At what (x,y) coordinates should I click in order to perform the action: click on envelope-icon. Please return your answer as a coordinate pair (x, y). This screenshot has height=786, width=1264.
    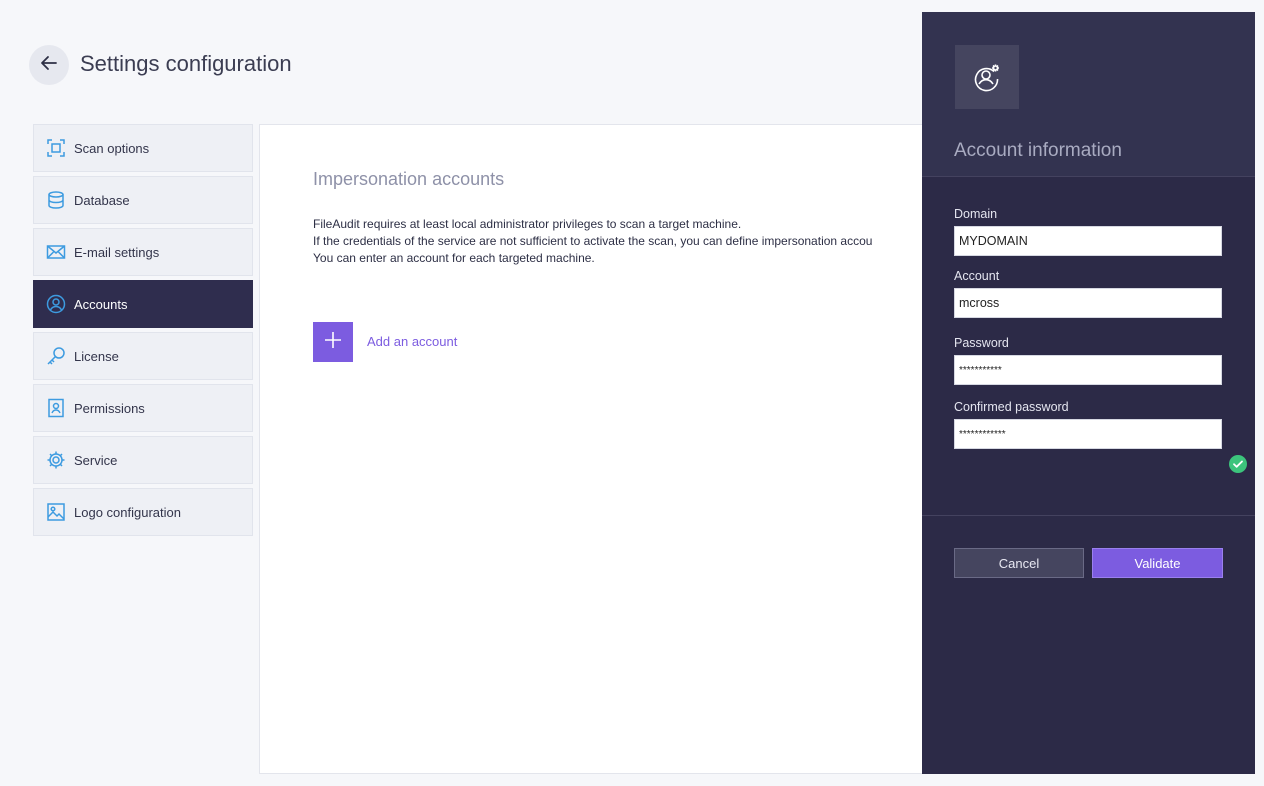
    Looking at the image, I should click on (56, 252).